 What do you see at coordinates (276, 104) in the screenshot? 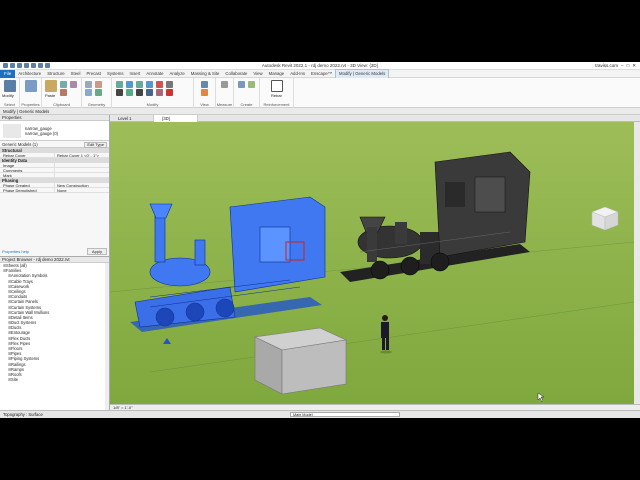
I see `group-label-reinforcement: Reinforcement` at bounding box center [276, 104].